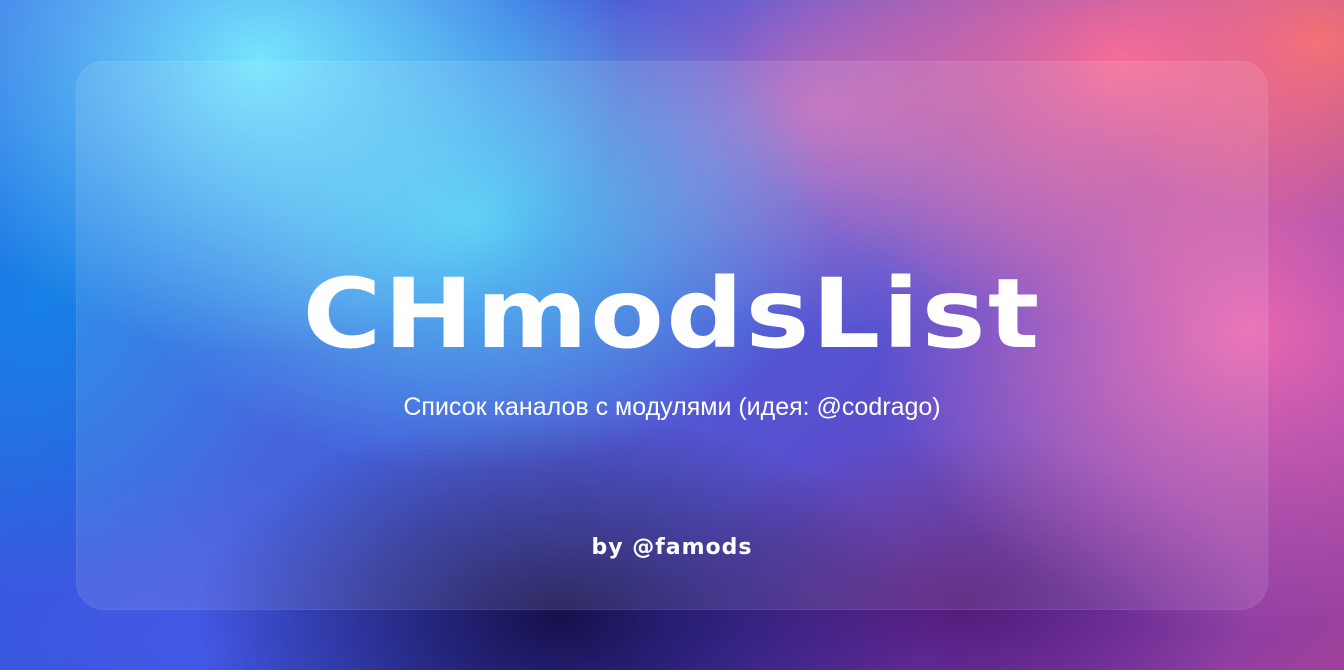 The height and width of the screenshot is (670, 1344). I want to click on banner-author: by @famods, so click(672, 547).